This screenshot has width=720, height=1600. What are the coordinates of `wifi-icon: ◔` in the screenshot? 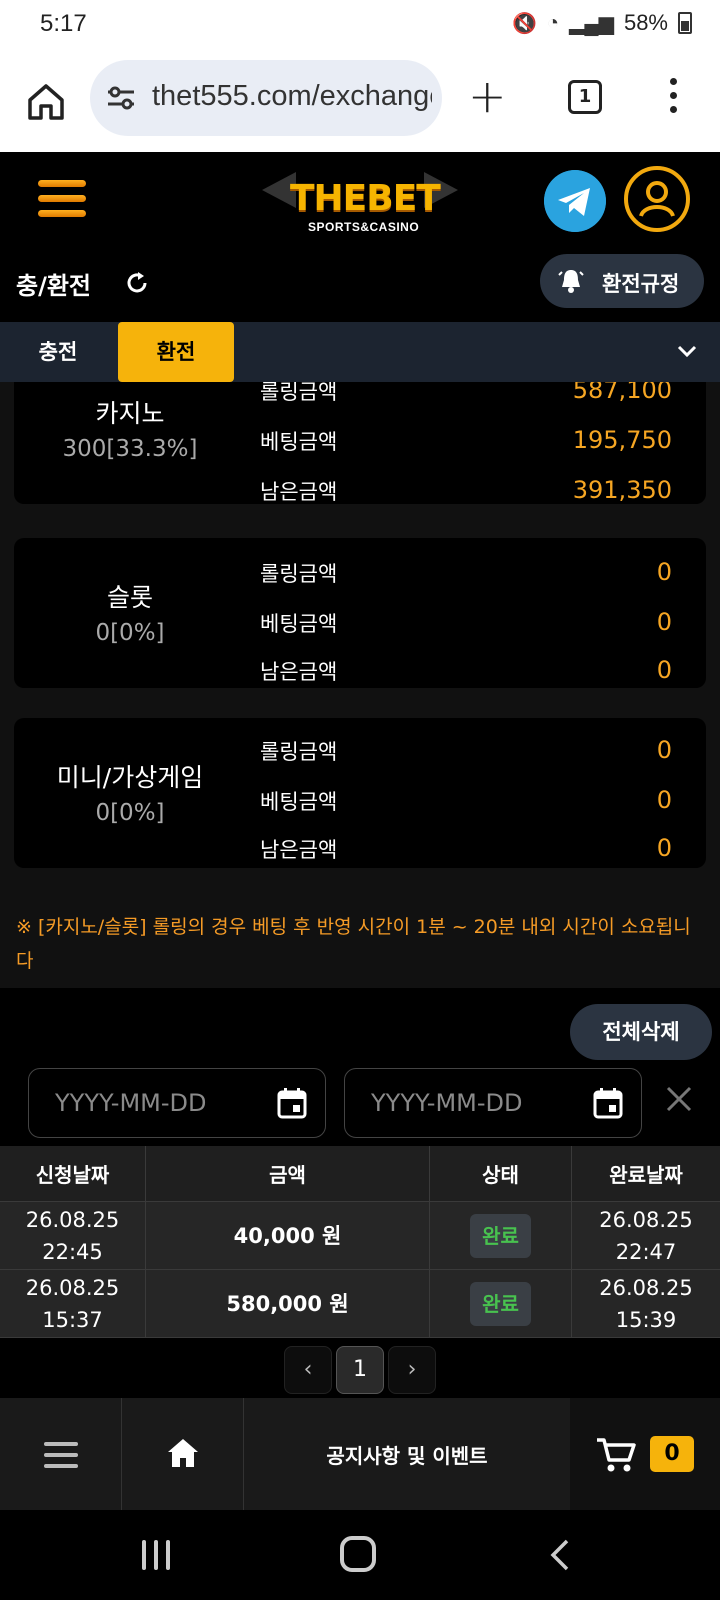 It's located at (553, 22).